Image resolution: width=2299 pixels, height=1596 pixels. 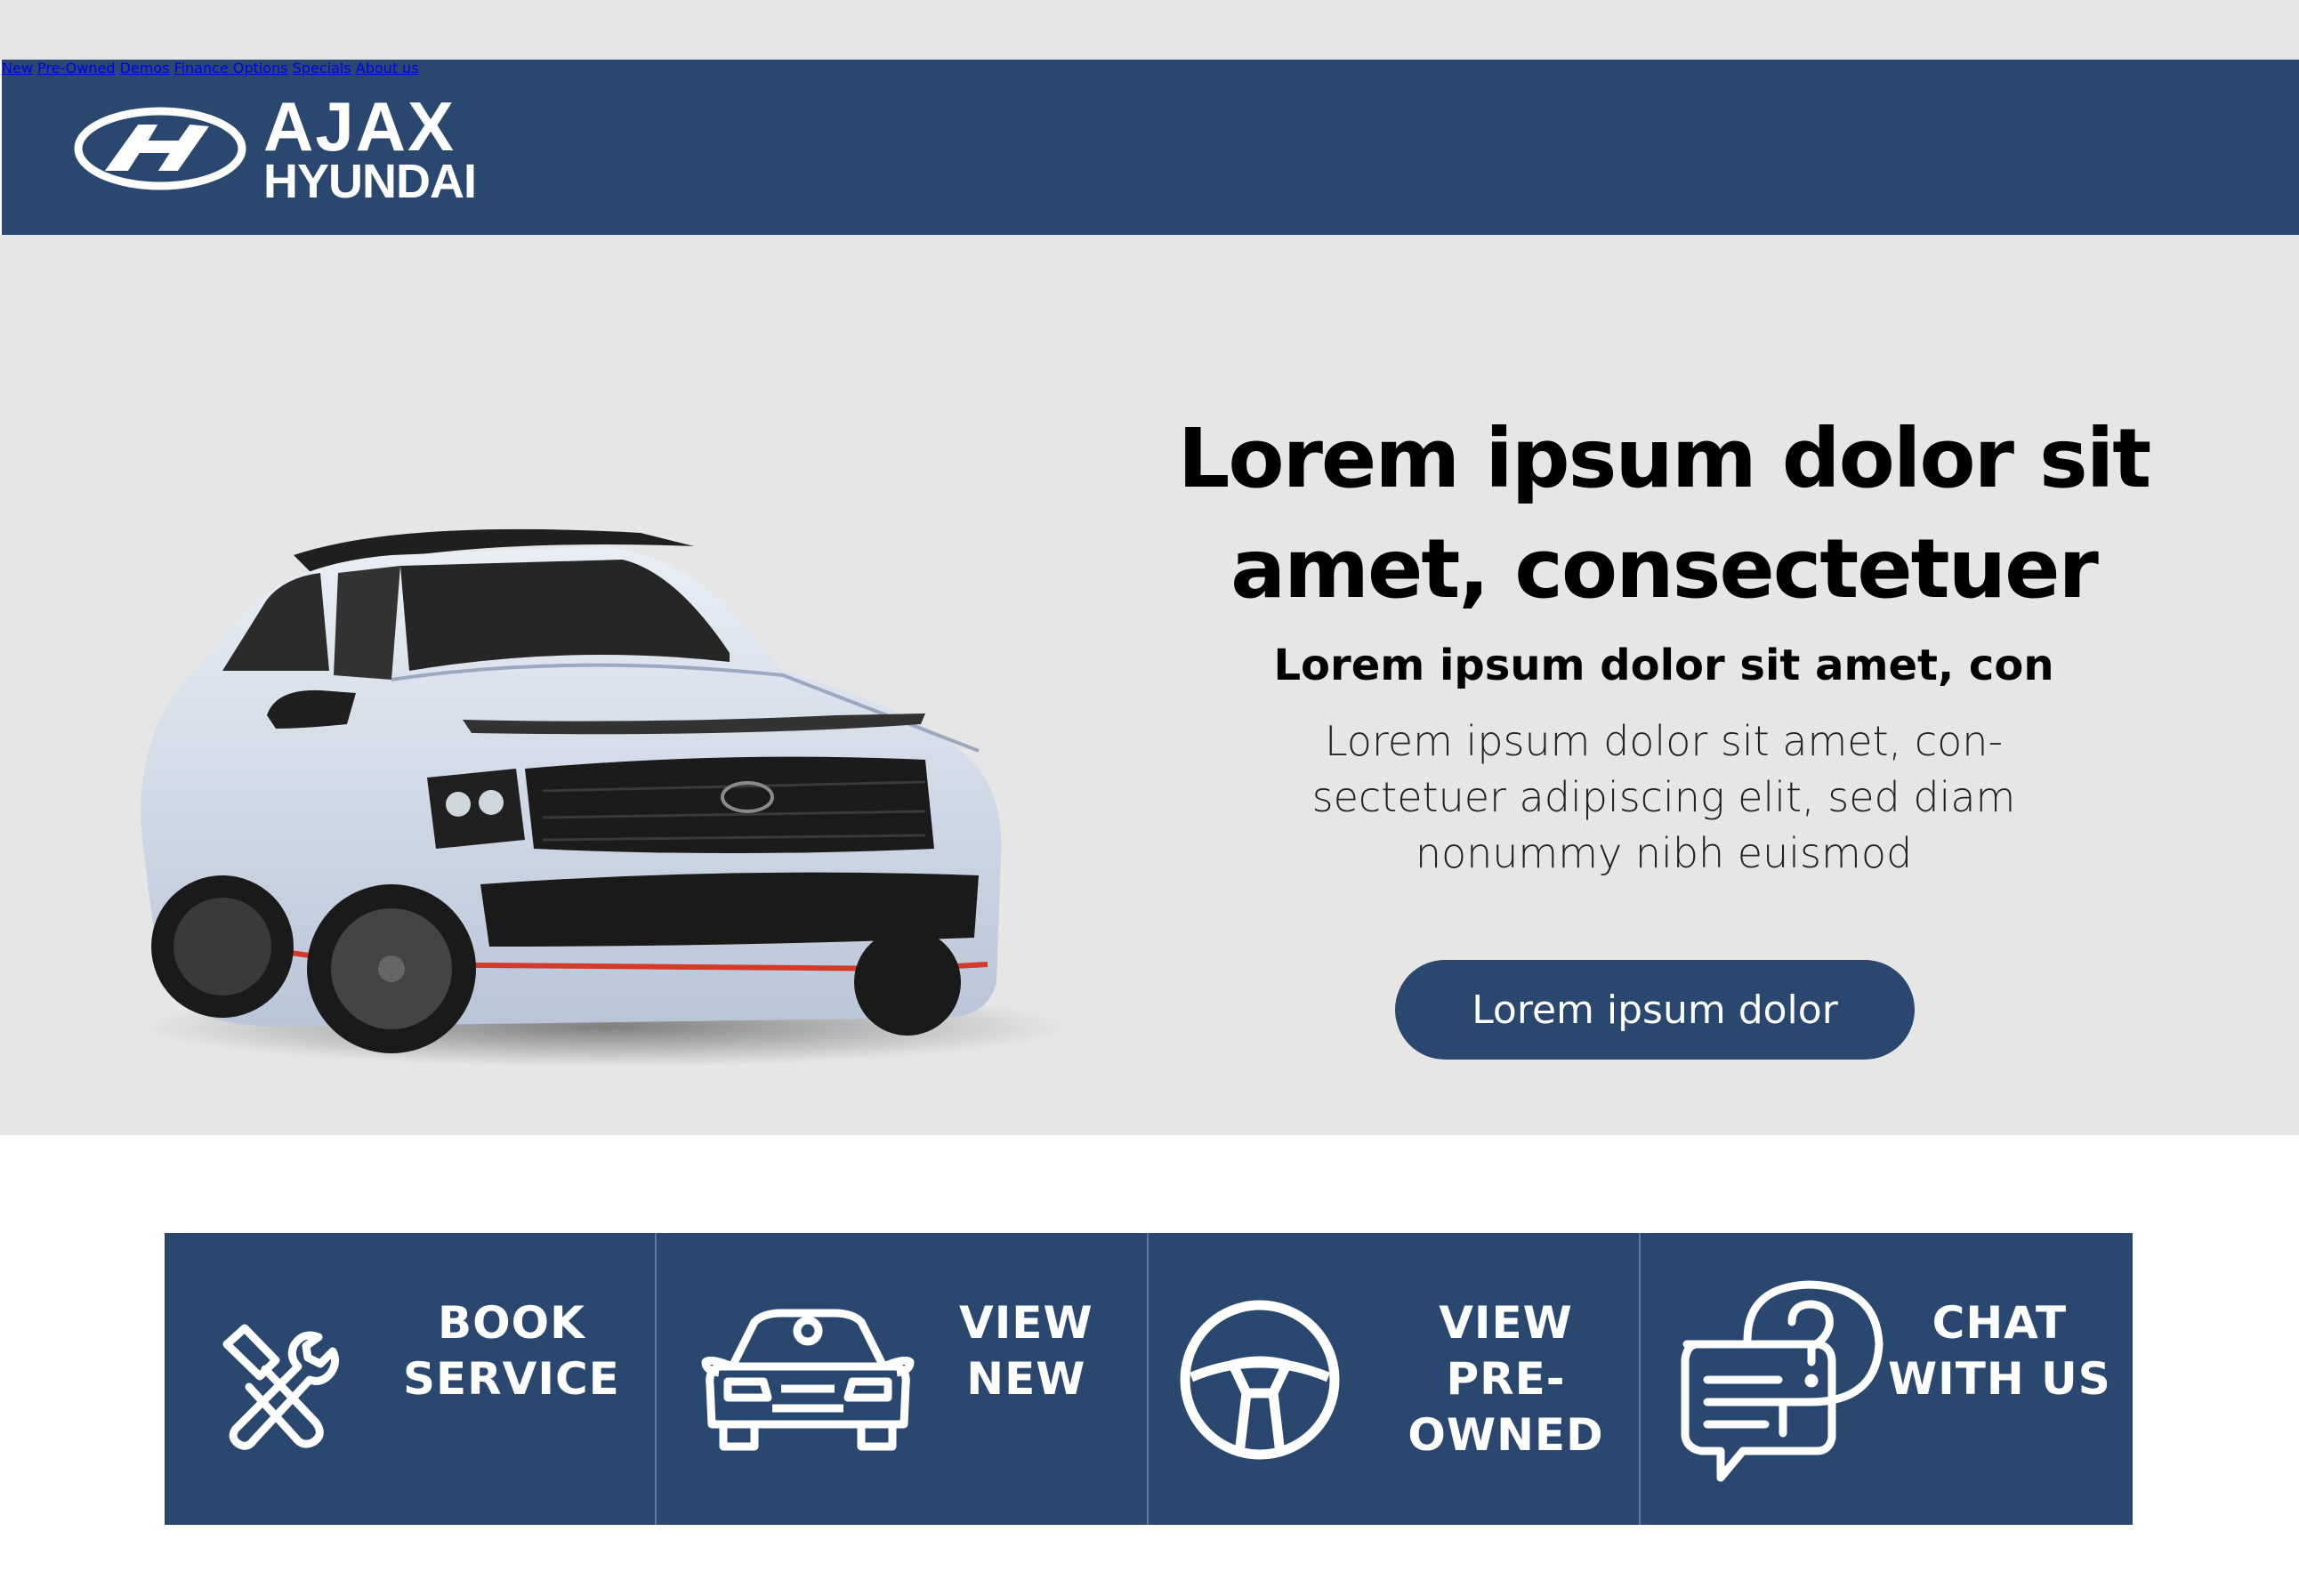 I want to click on brand-logo: AJAX HYUNDAI, so click(x=275, y=147).